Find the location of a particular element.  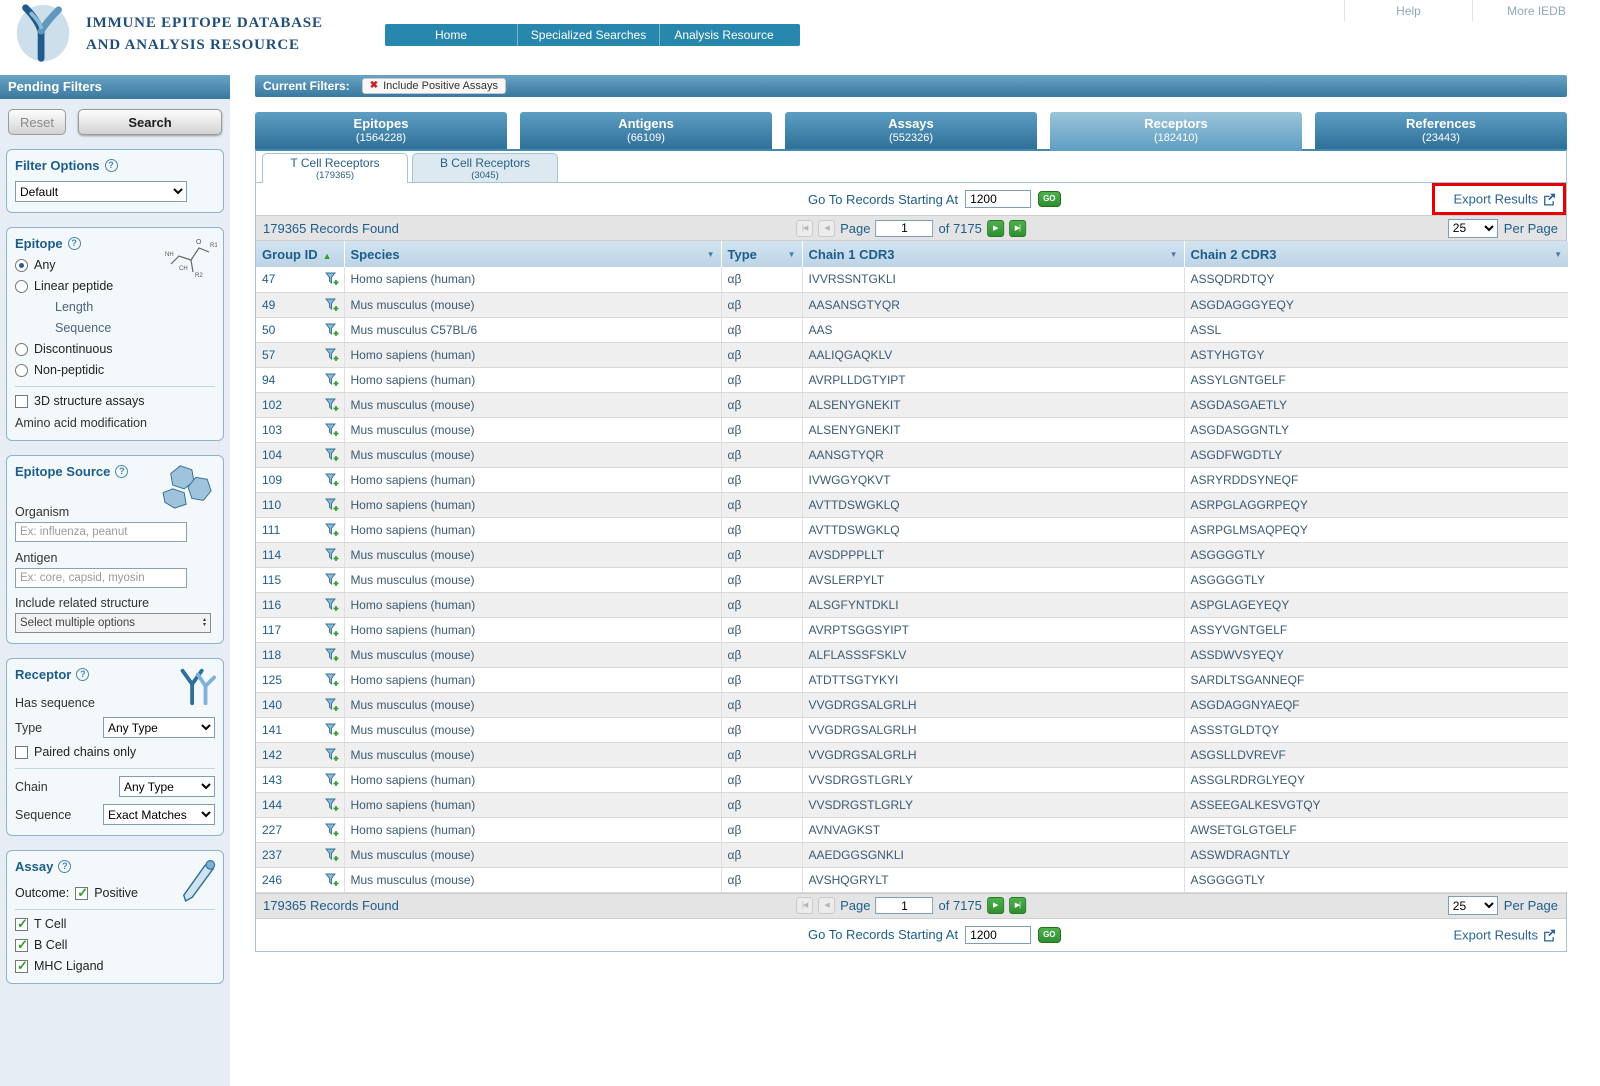

group-id-link: 125 is located at coordinates (272, 680).